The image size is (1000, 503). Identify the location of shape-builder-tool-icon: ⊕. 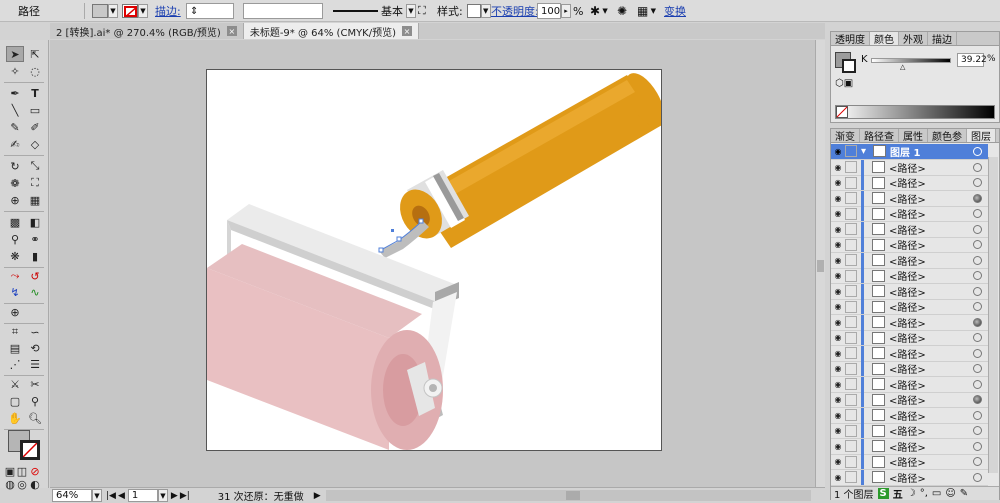
(15, 200).